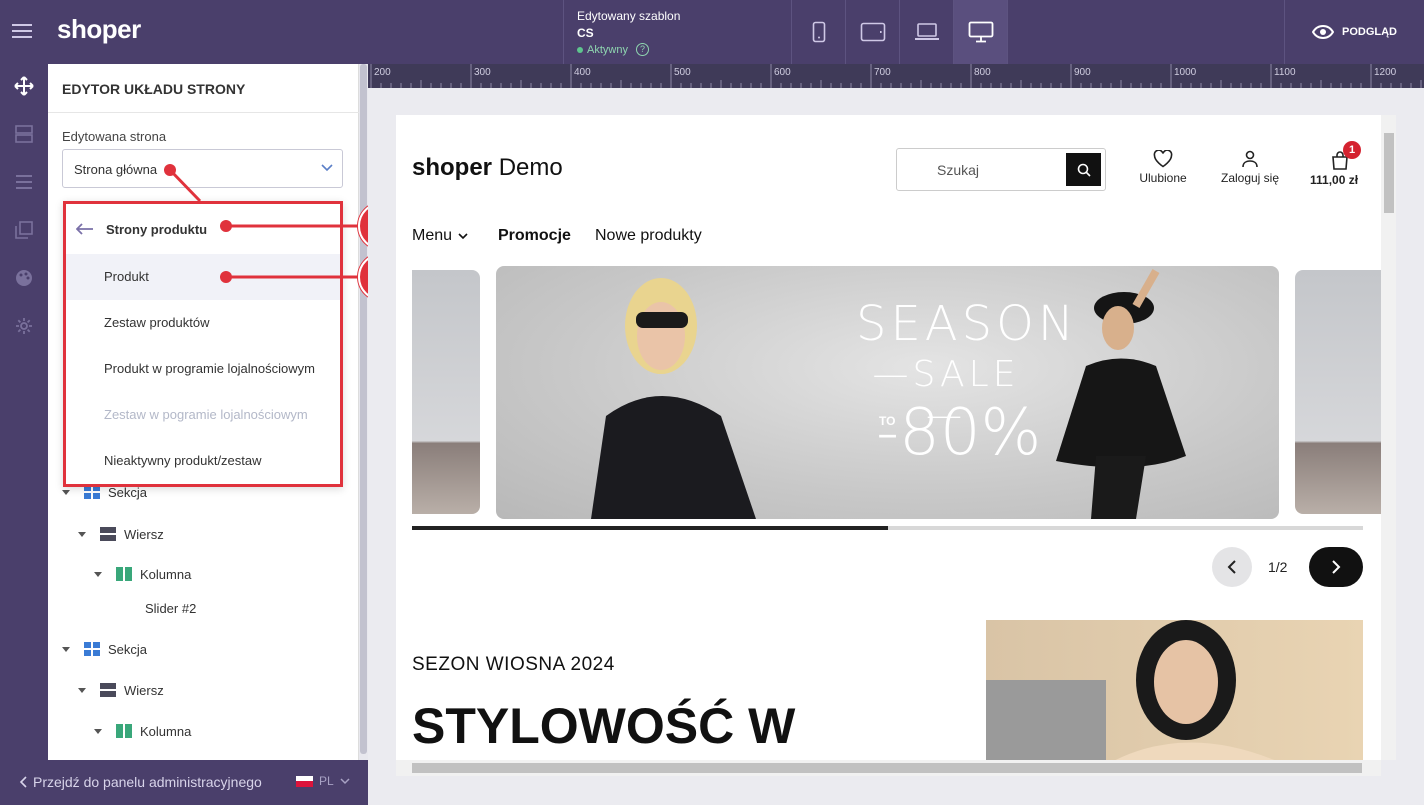  I want to click on admin-panel-link: Przejdź do panelu administracyjnego, so click(140, 782).